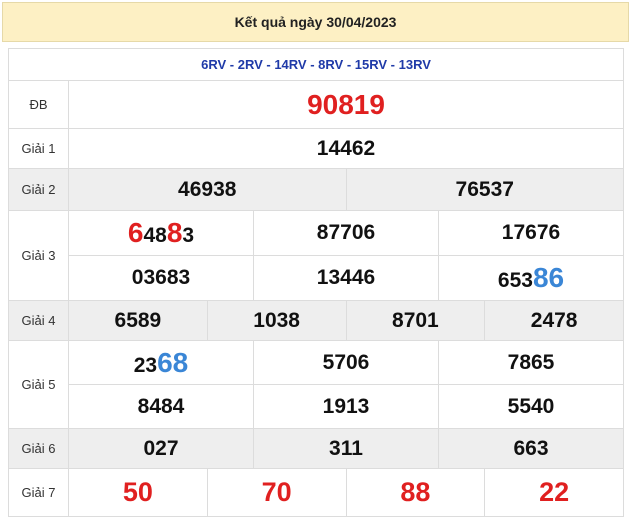 The image size is (631, 531). I want to click on prize-g1-number: 14462, so click(346, 148).